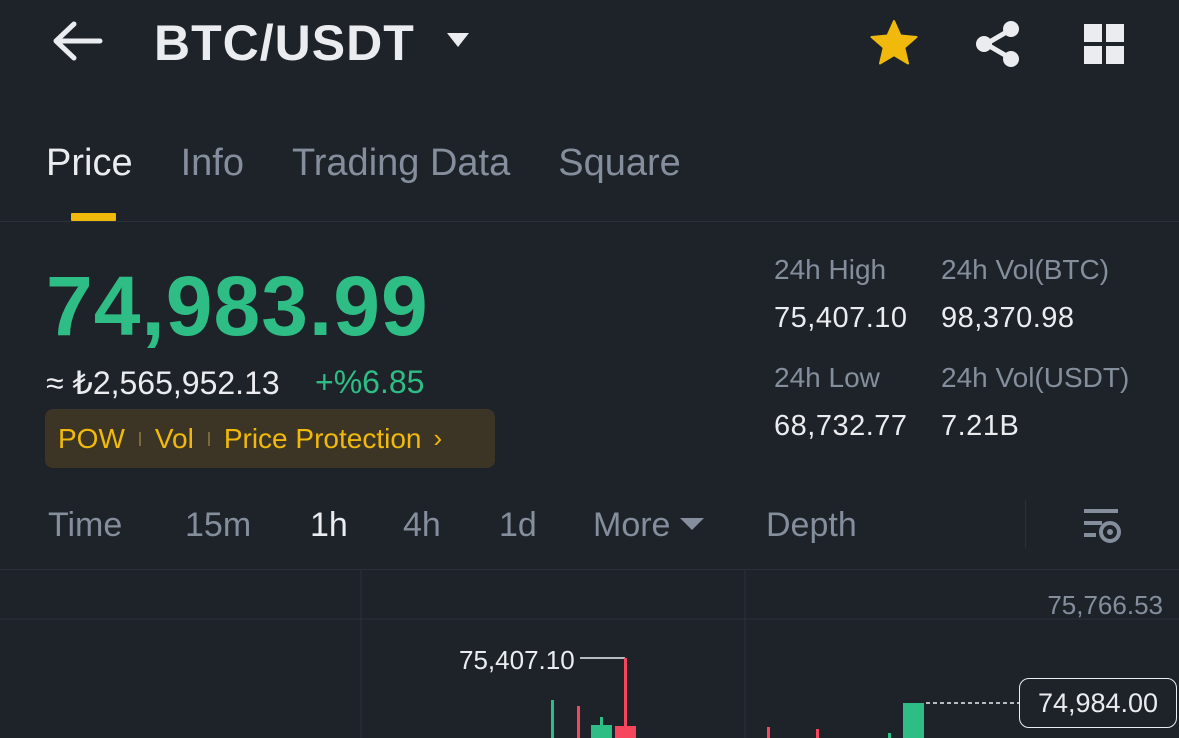 The image size is (1179, 738). Describe the element at coordinates (284, 43) in the screenshot. I see `pair-title: BTC/USDT` at that location.